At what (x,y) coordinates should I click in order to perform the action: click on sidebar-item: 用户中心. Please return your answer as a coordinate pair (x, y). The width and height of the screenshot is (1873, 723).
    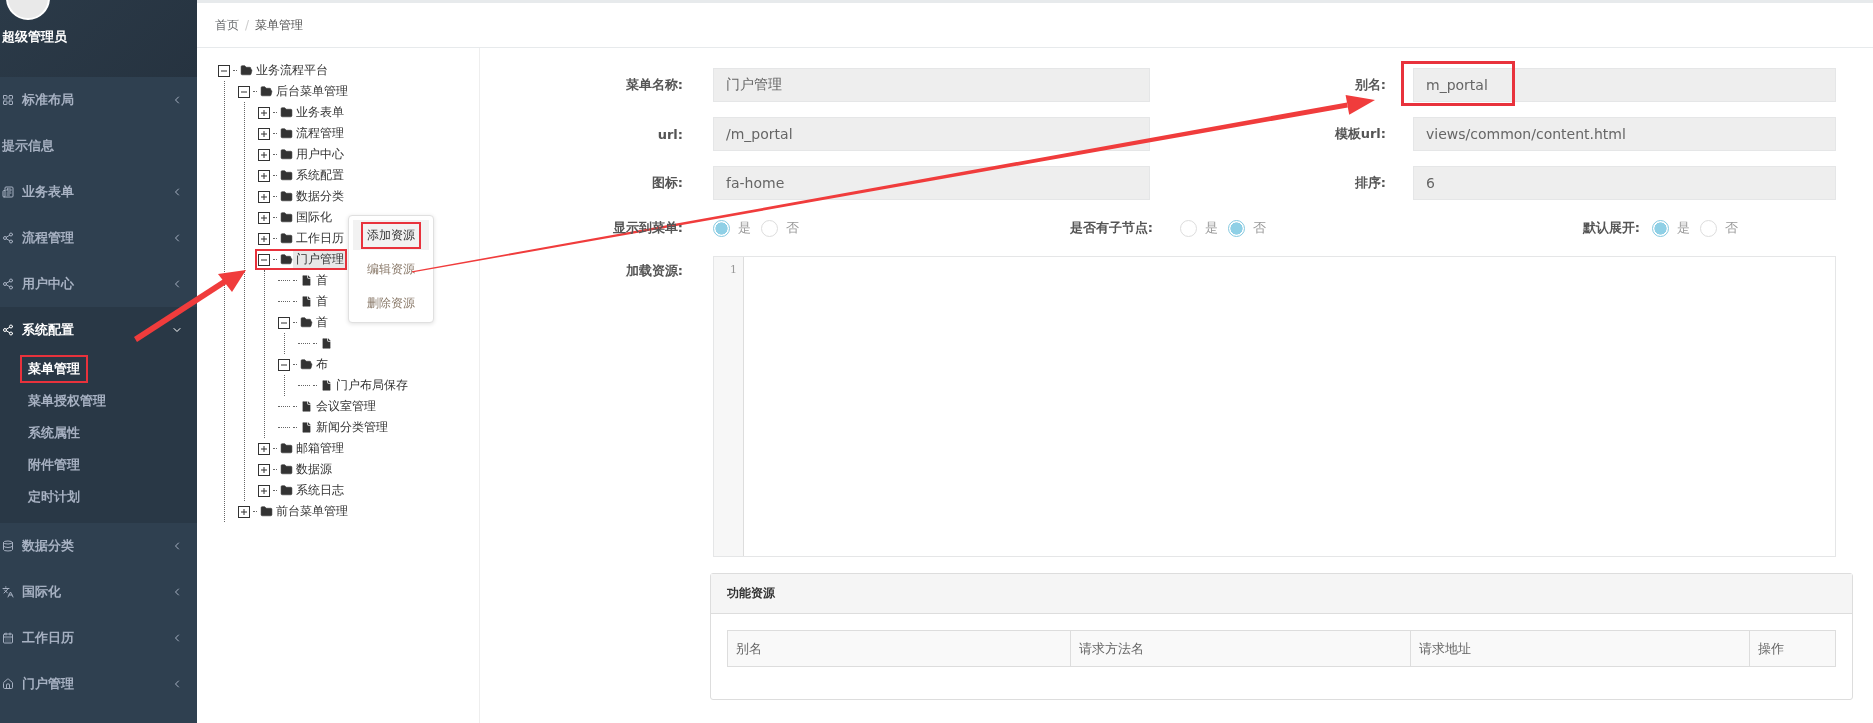
    Looking at the image, I should click on (98, 284).